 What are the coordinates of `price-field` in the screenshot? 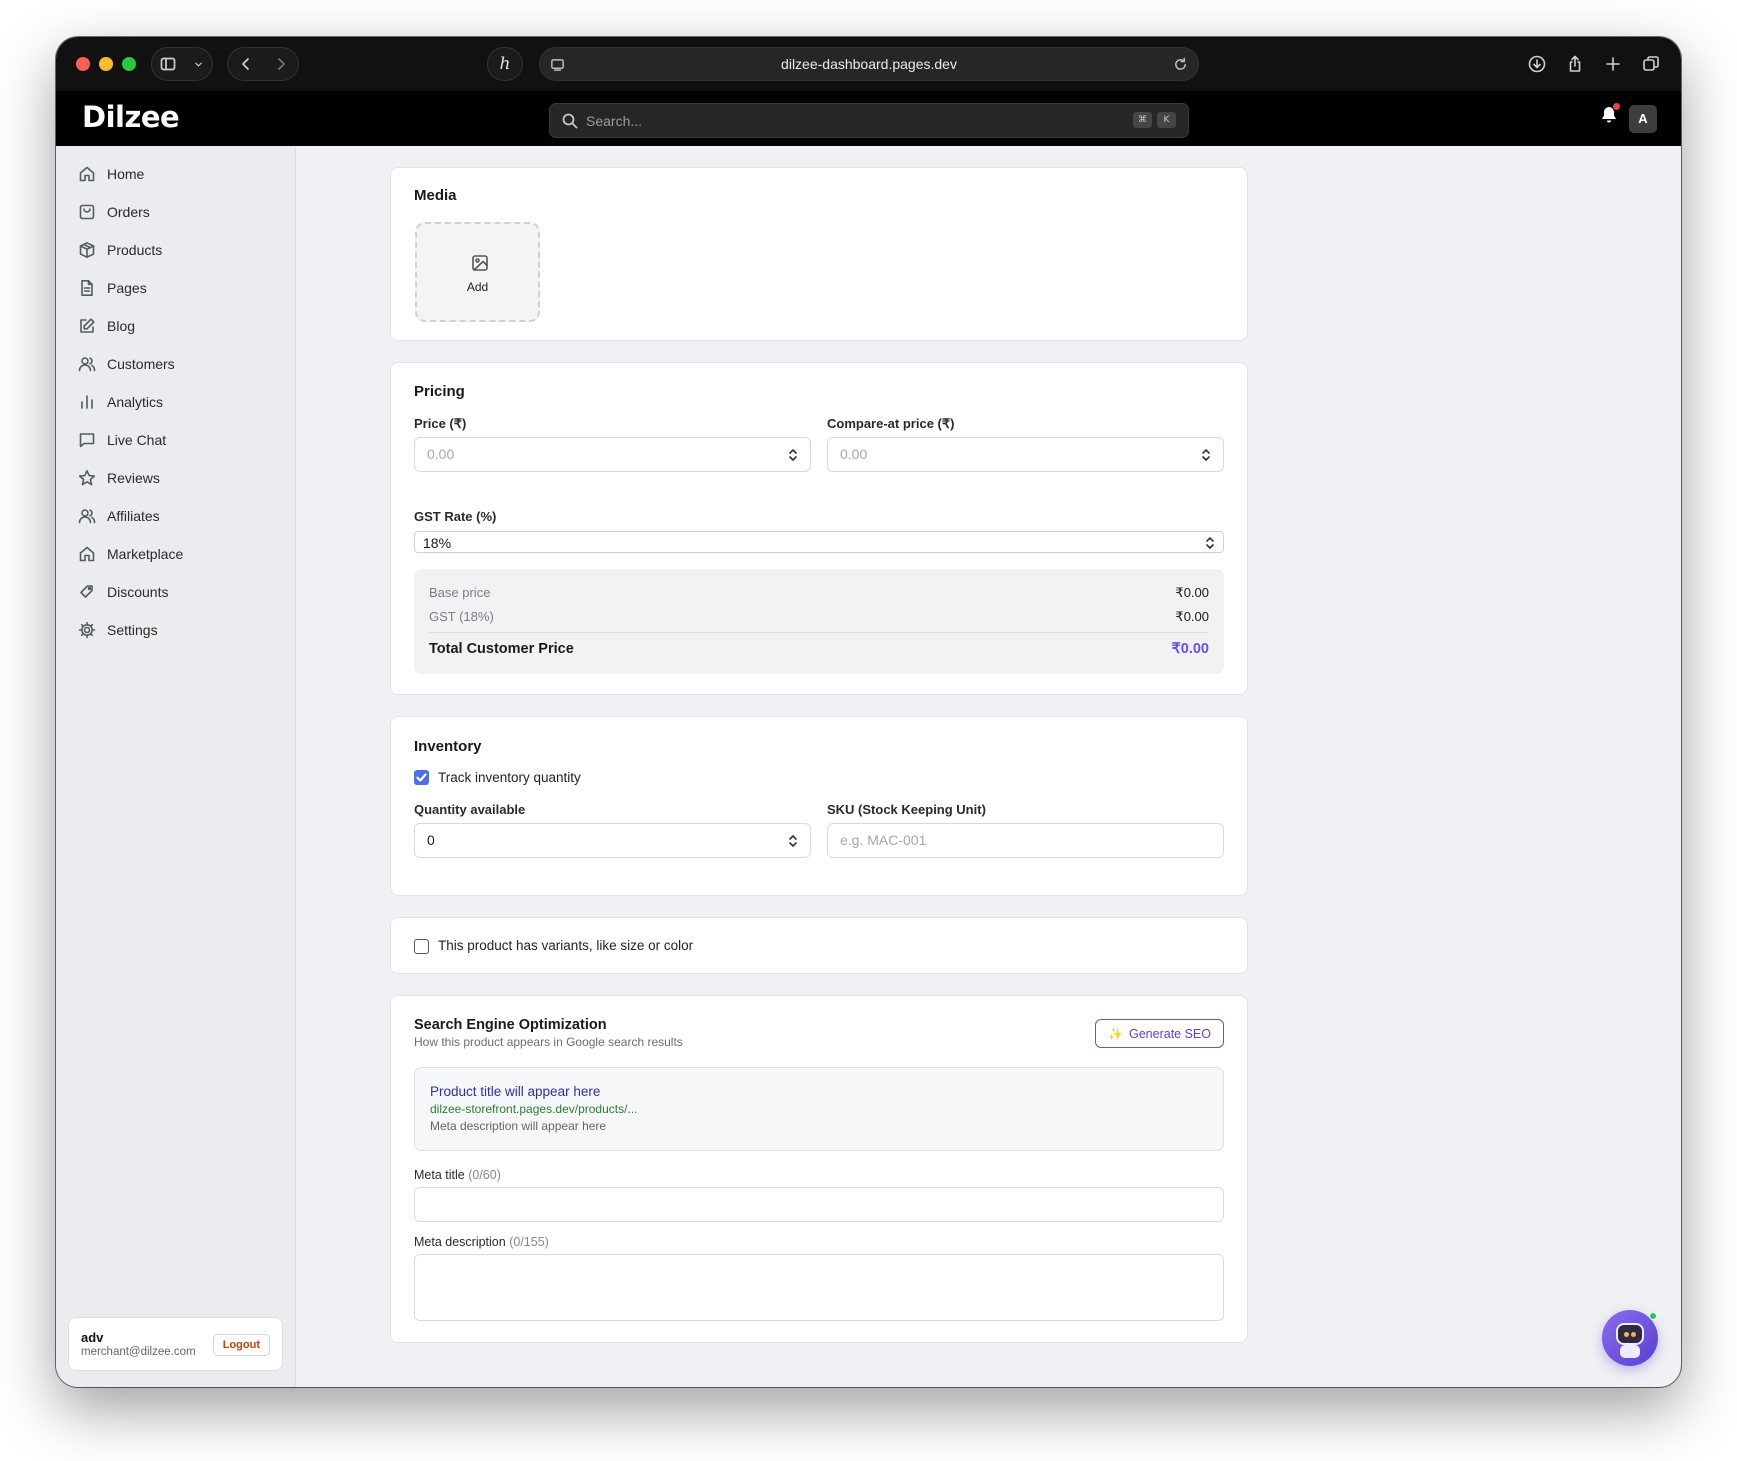 It's located at (612, 454).